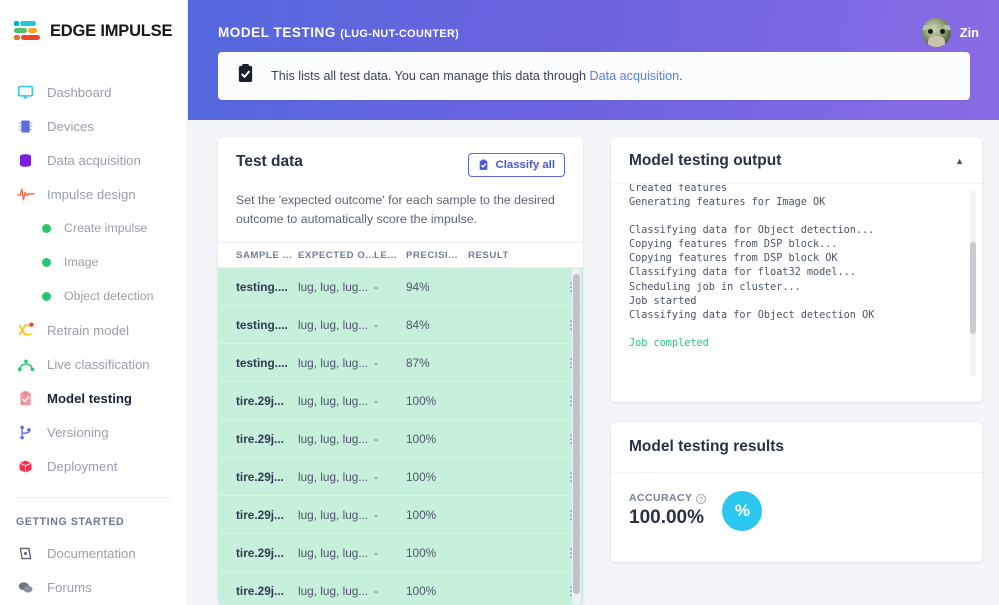  I want to click on chip-icon, so click(25, 126).